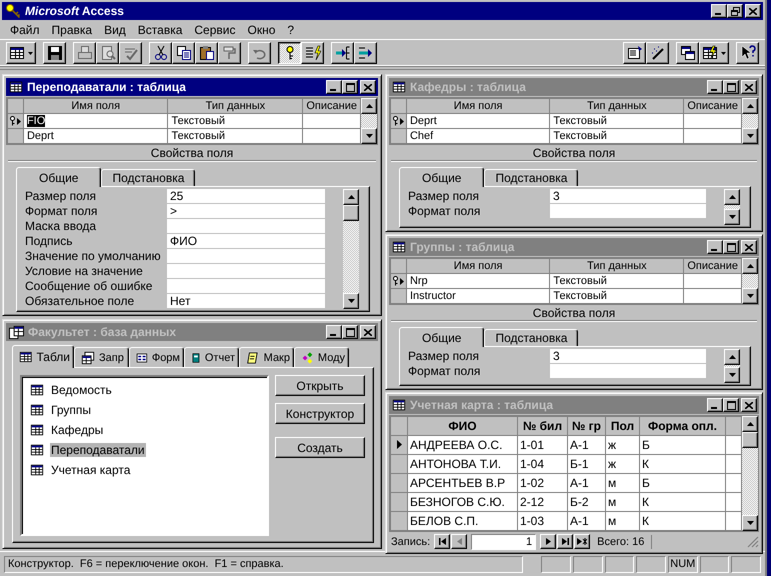 This screenshot has width=771, height=576. Describe the element at coordinates (543, 502) in the screenshot. I see `table-cell: 2-12` at that location.